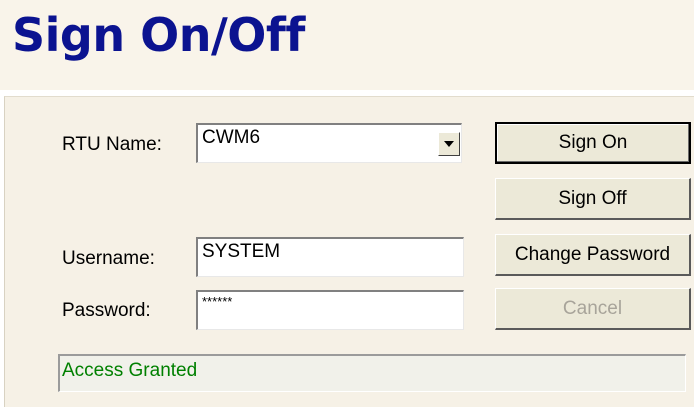 The width and height of the screenshot is (694, 407). What do you see at coordinates (106, 310) in the screenshot?
I see `password-label: Password:` at bounding box center [106, 310].